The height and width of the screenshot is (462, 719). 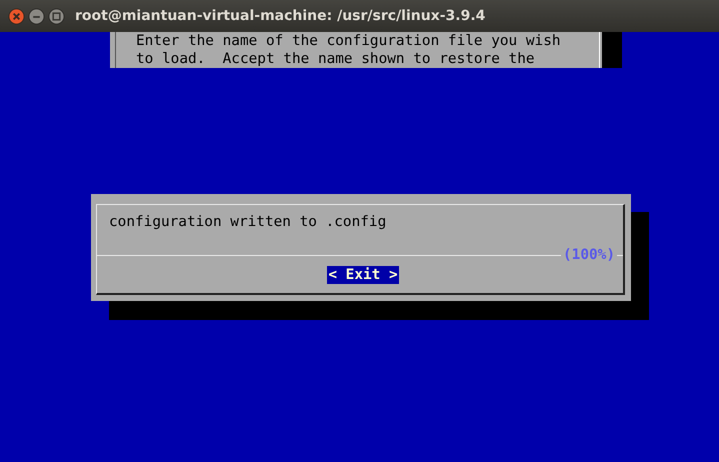 I want to click on close-icon, so click(x=16, y=16).